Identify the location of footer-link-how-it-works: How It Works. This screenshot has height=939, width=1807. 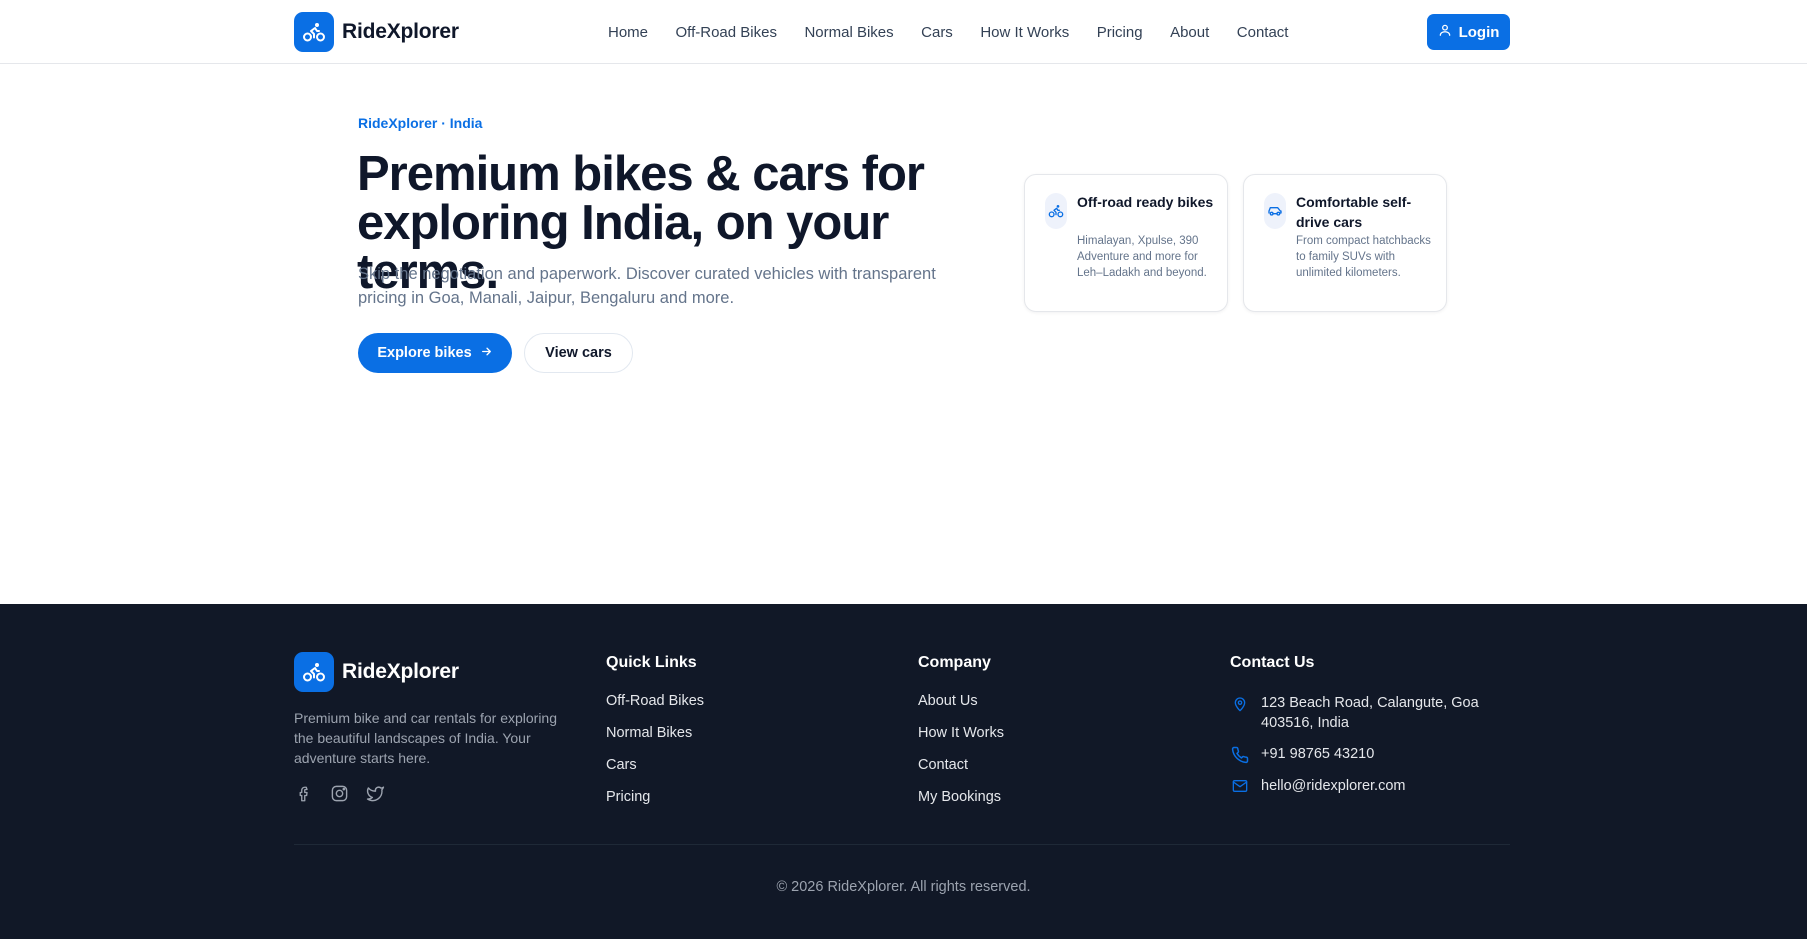
(961, 741).